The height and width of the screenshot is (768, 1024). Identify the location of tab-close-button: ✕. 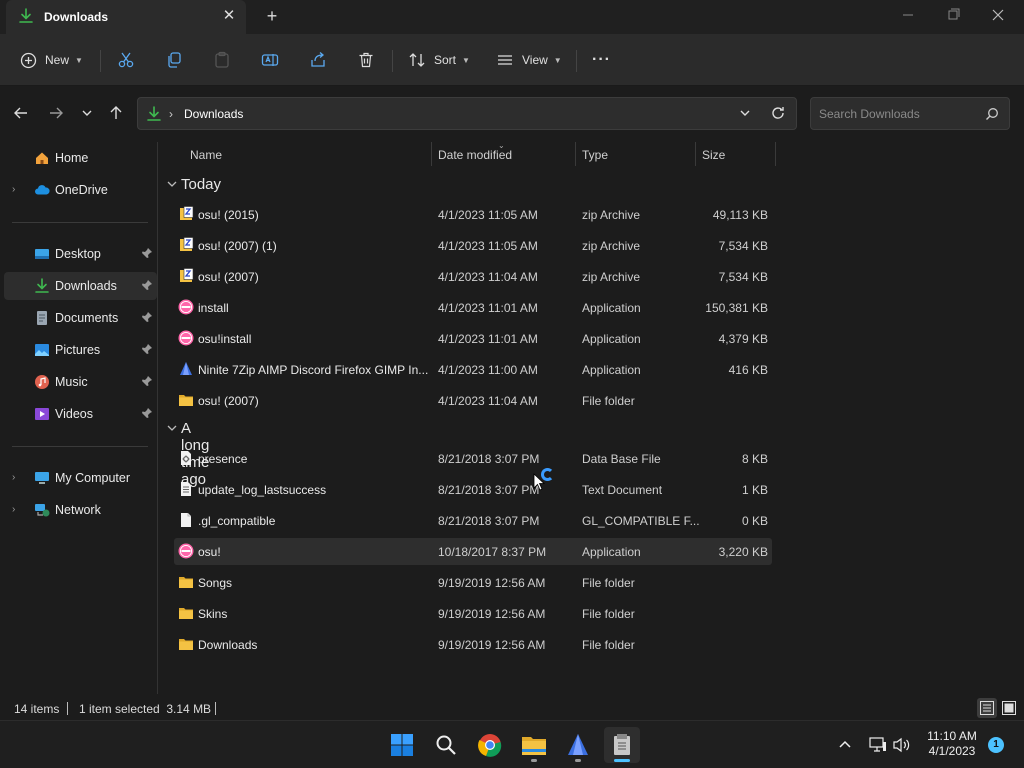
(229, 16).